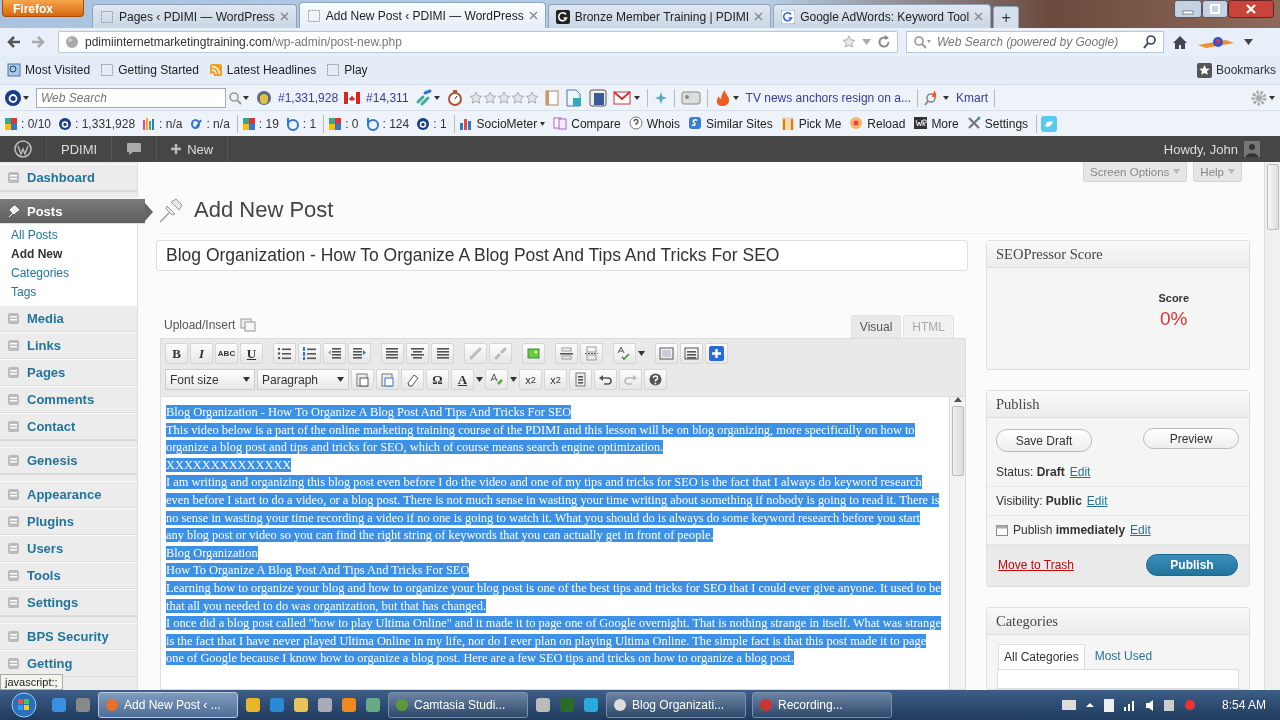  What do you see at coordinates (303, 379) in the screenshot?
I see `format-dropdown: Paragraph` at bounding box center [303, 379].